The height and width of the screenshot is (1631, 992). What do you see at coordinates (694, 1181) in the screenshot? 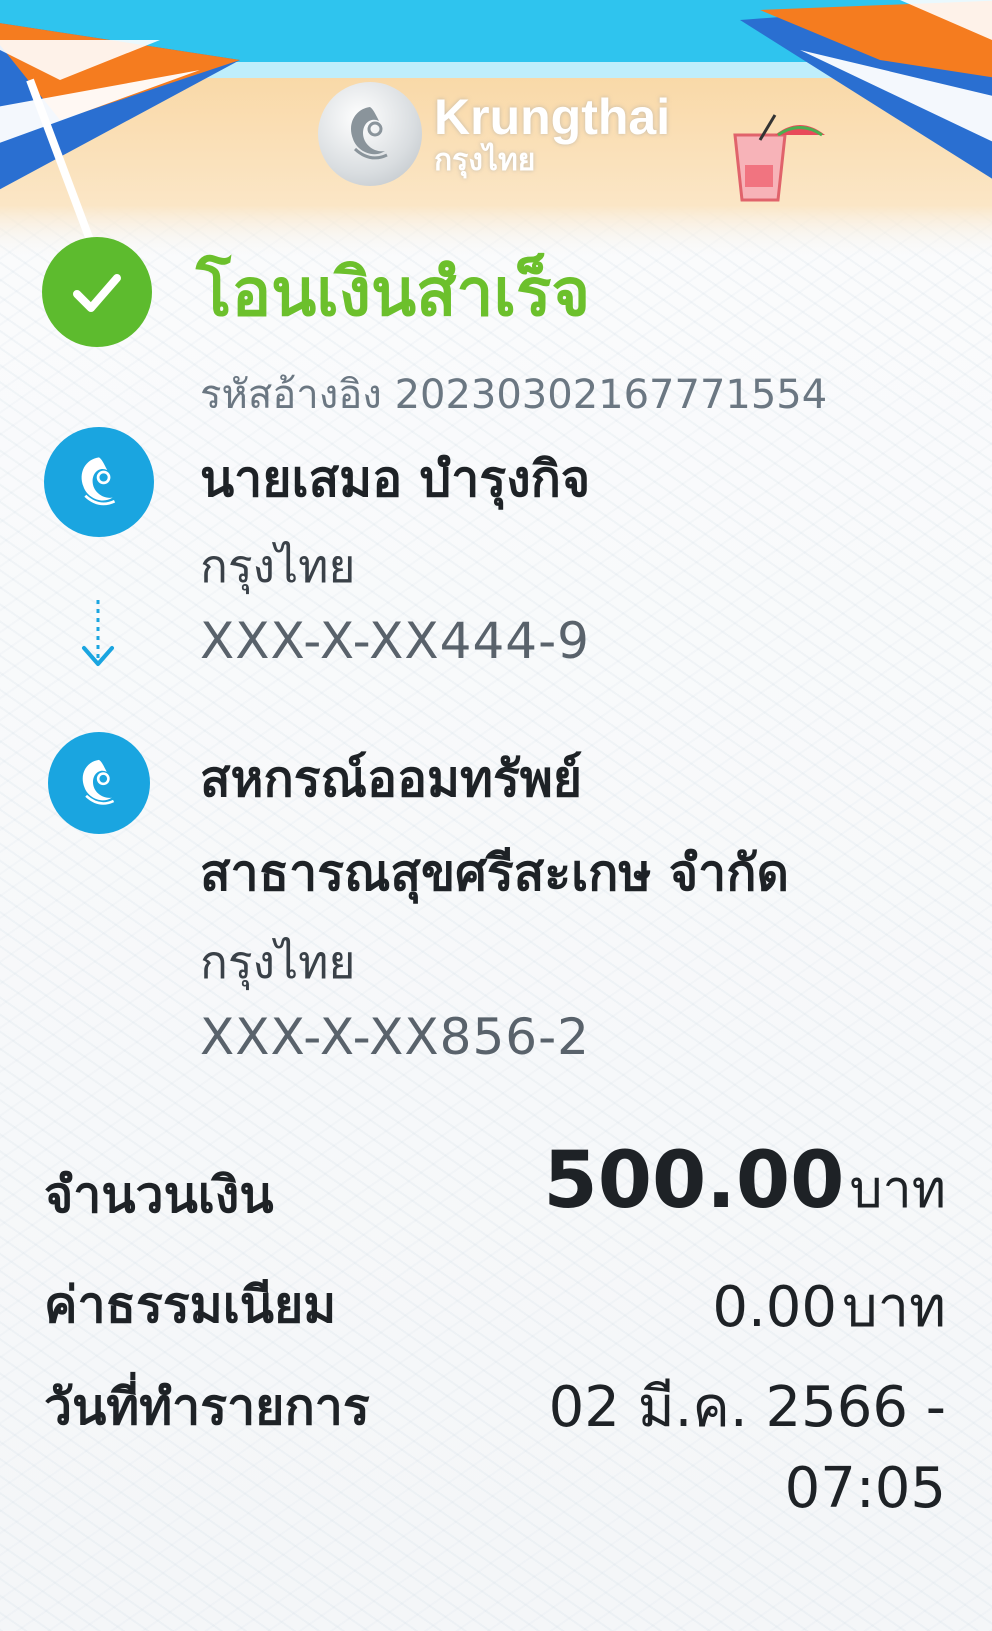
I see `amount-number: 500.00` at bounding box center [694, 1181].